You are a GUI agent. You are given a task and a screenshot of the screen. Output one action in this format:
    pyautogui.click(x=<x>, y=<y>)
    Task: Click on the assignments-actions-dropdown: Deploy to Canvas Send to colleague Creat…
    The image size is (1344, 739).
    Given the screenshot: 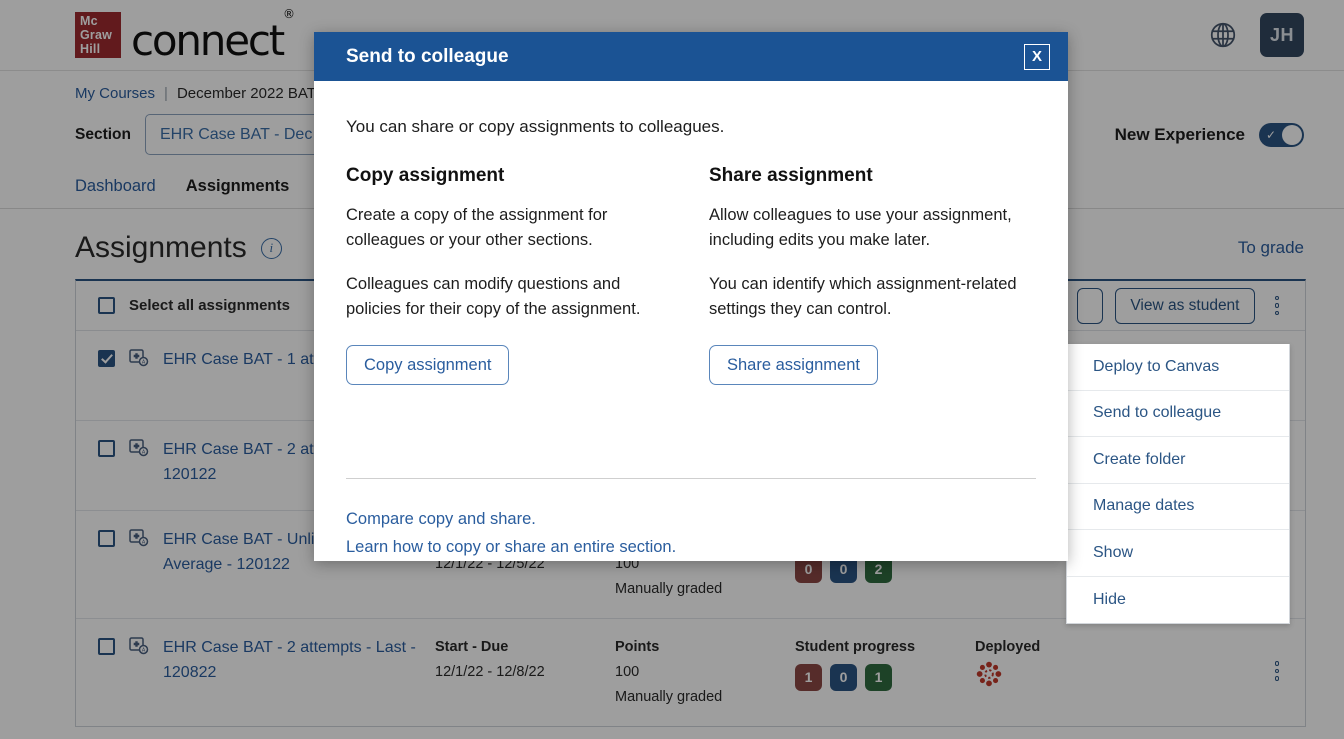 What is the action you would take?
    pyautogui.click(x=1178, y=484)
    